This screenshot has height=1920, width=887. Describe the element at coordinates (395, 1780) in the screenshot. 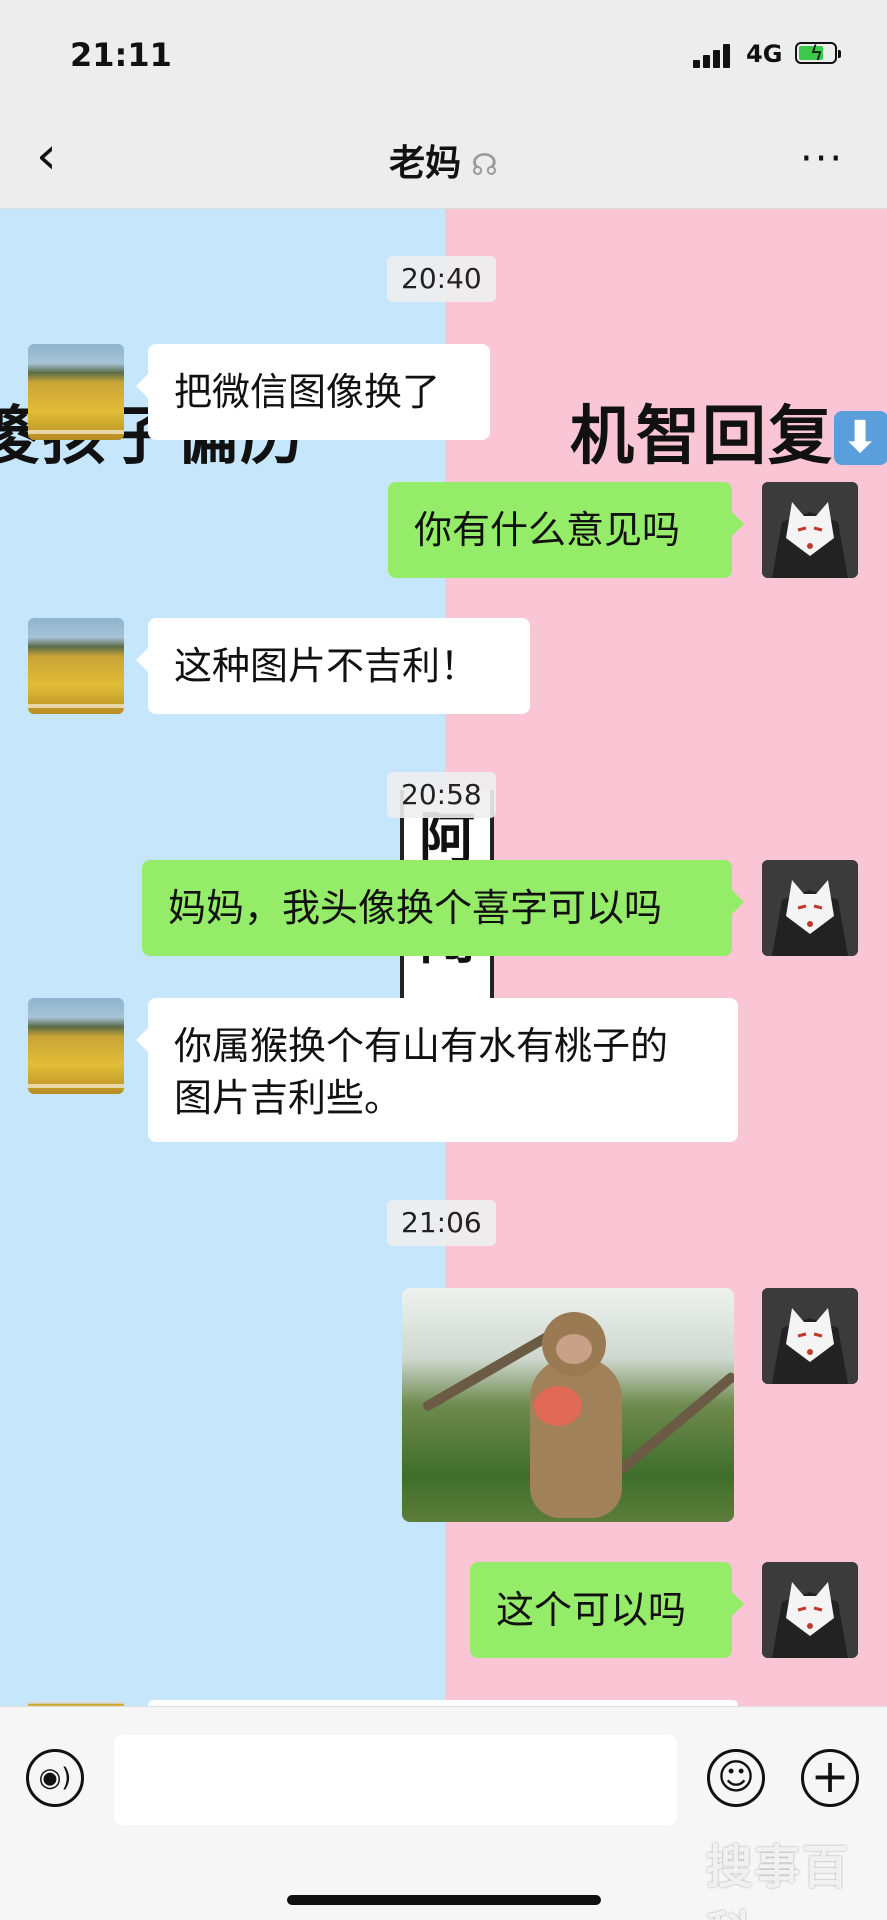

I see `message-input` at that location.